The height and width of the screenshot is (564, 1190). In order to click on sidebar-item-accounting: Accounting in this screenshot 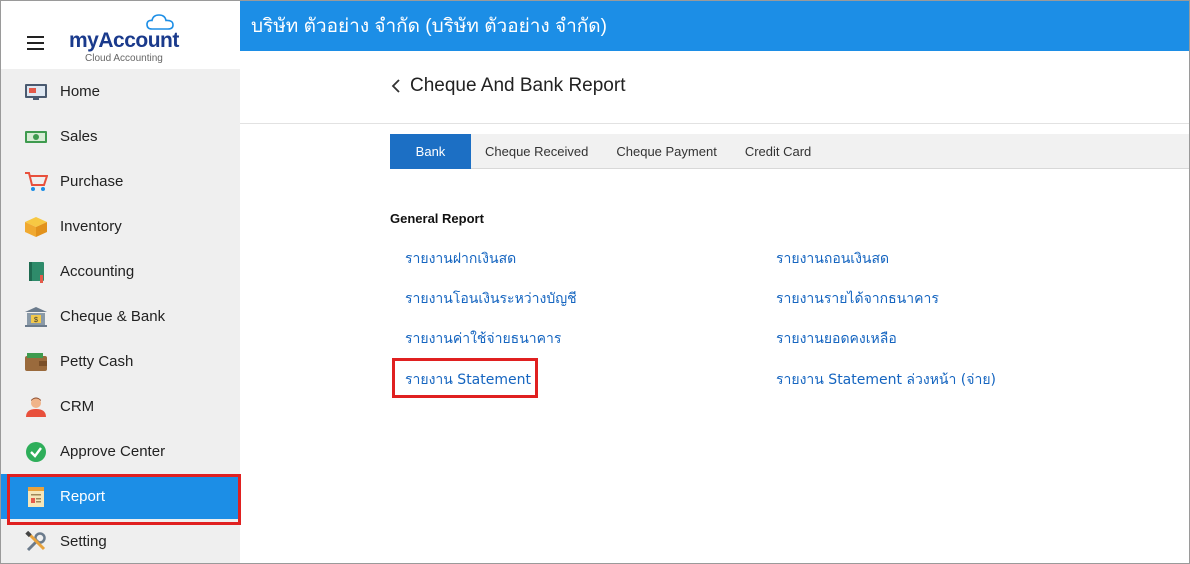, I will do `click(120, 271)`.